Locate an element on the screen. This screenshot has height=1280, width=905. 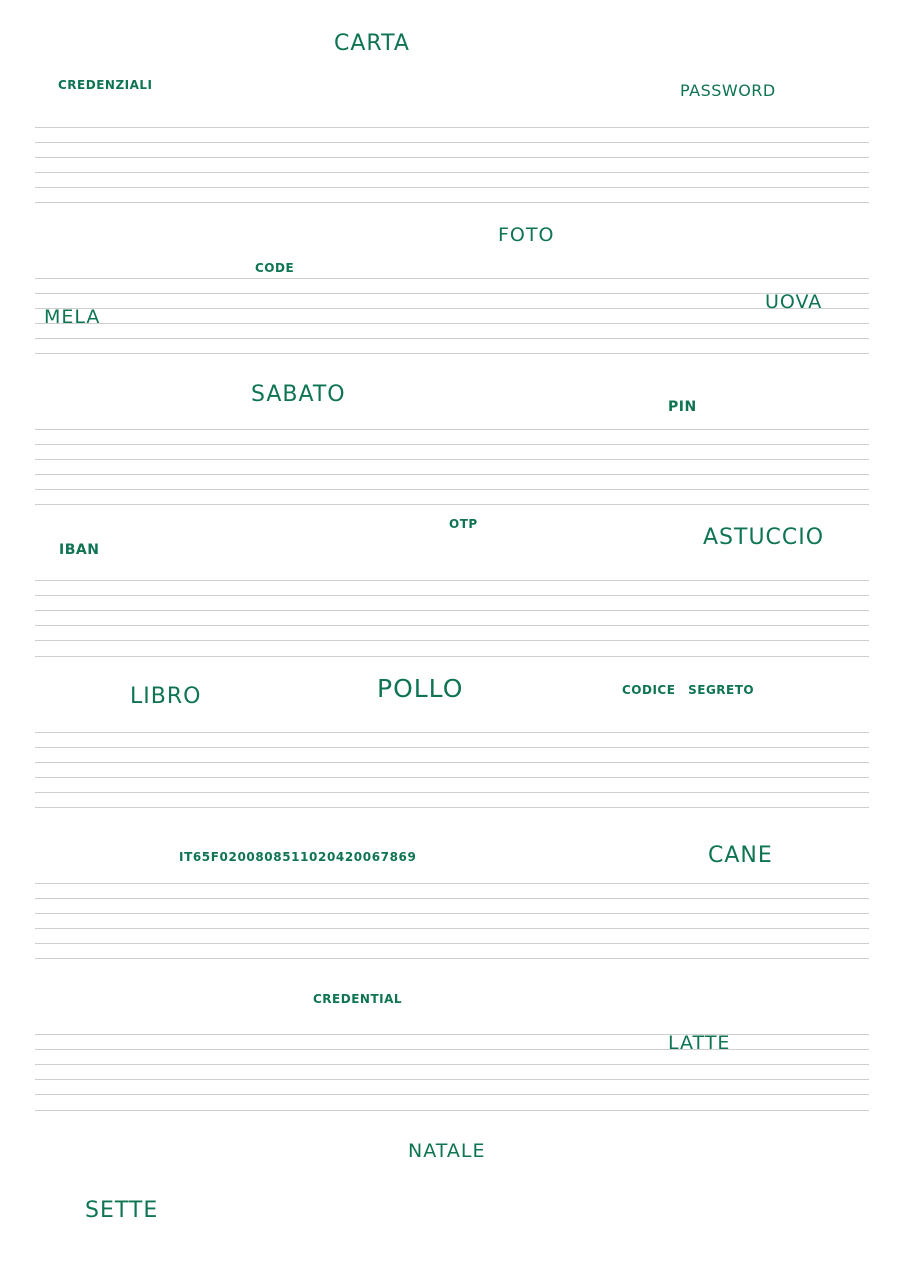
word-pin: PIN is located at coordinates (682, 407).